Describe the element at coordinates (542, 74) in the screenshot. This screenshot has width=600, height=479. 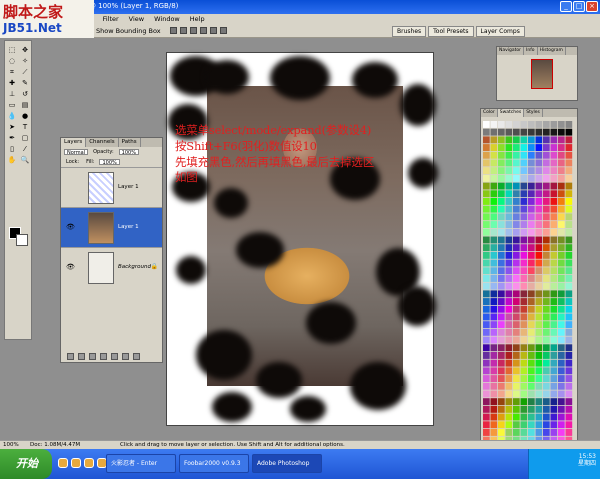
I see `navigator-thumbnail` at that location.